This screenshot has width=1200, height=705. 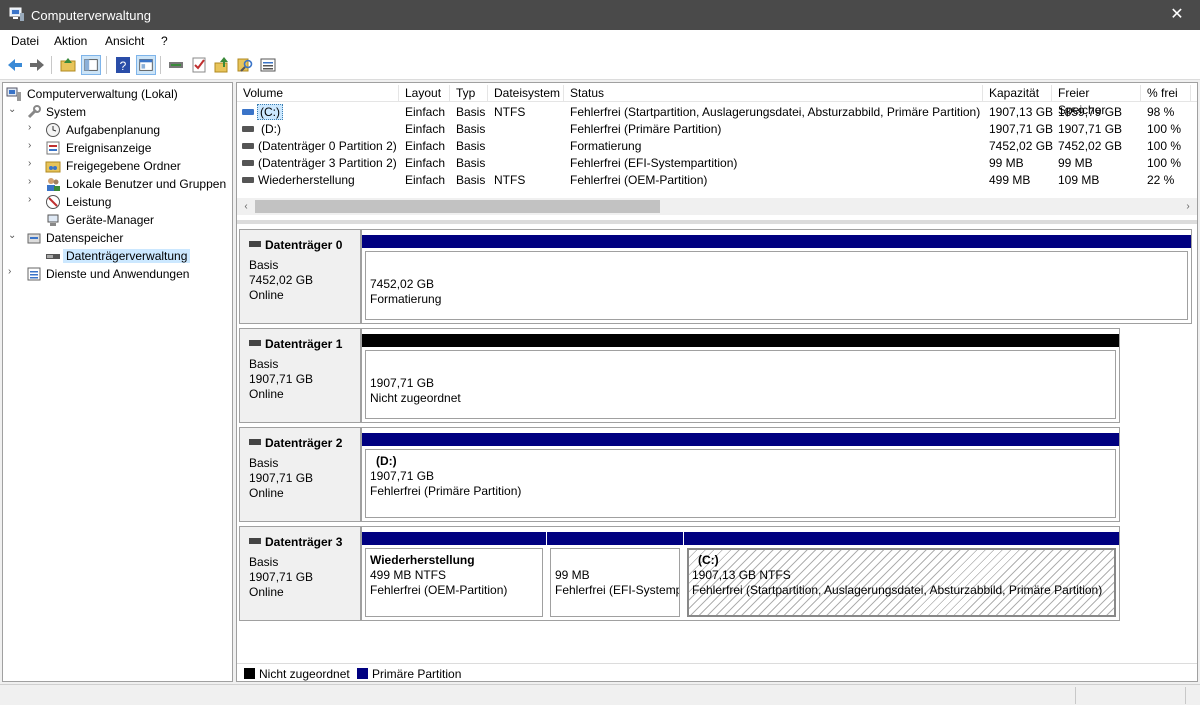 I want to click on tree-item-label: Dienste und Anwendungen, so click(x=118, y=274).